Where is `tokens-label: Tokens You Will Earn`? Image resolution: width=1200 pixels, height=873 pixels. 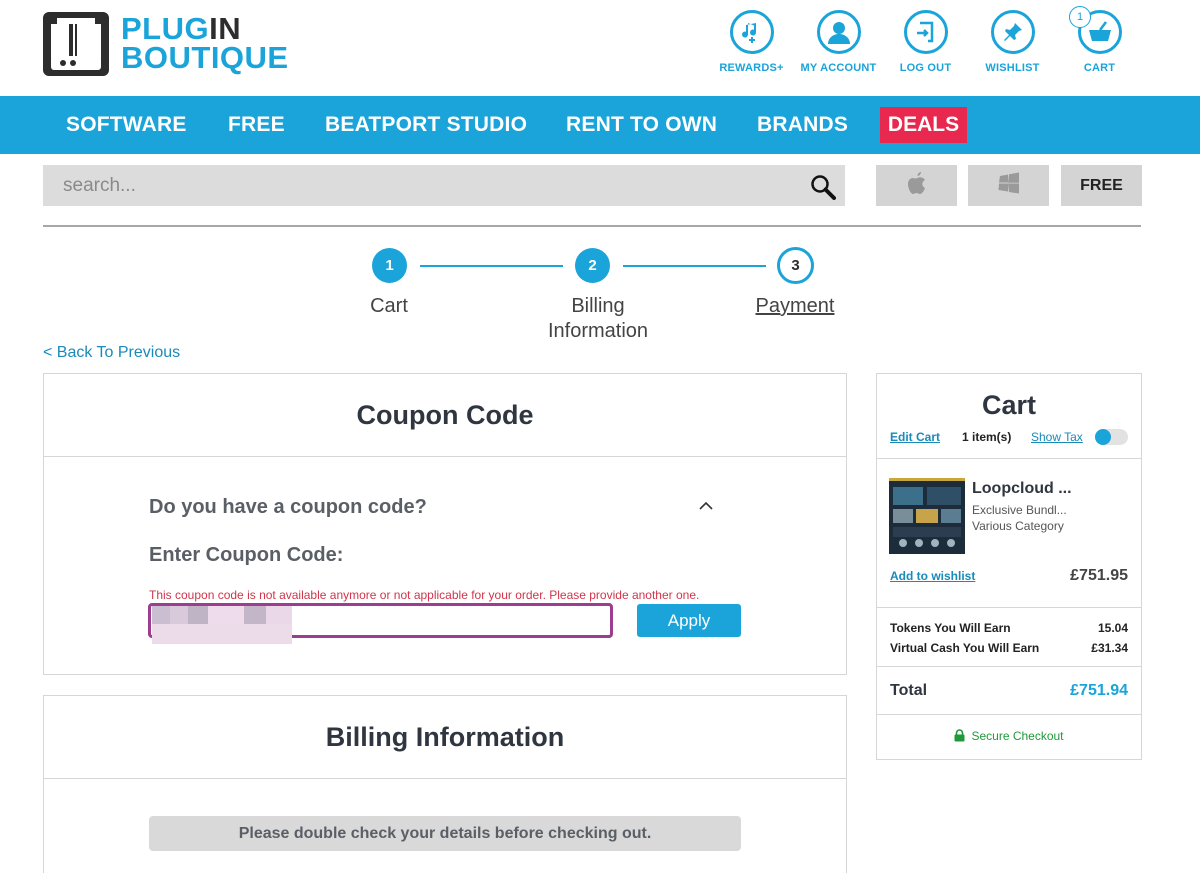
tokens-label: Tokens You Will Earn is located at coordinates (950, 628).